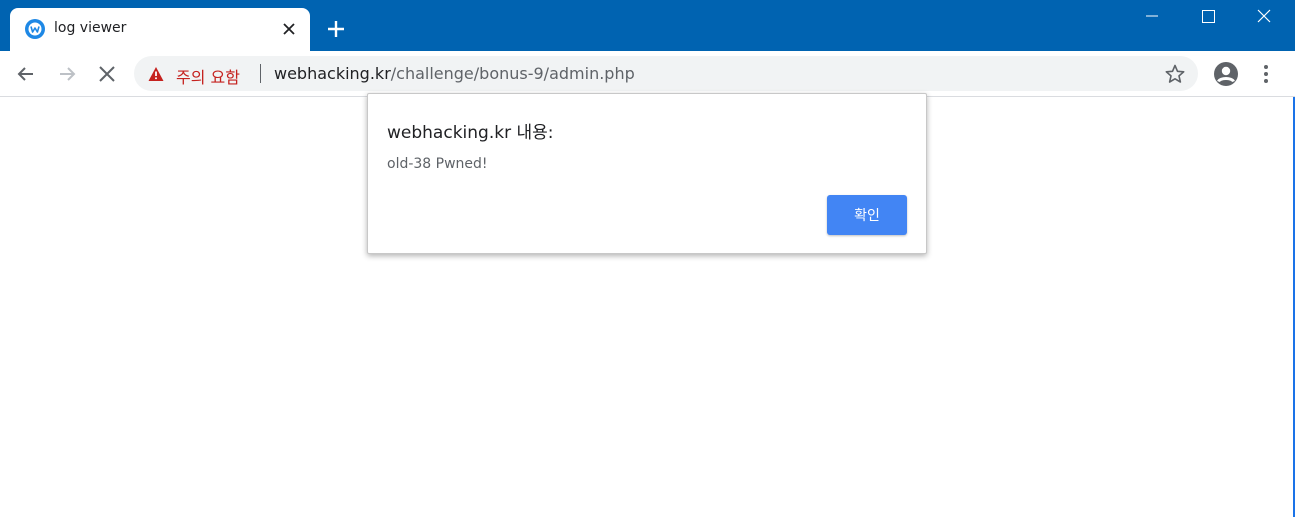 This screenshot has width=1295, height=517. What do you see at coordinates (26, 74) in the screenshot?
I see `back-arrow-icon` at bounding box center [26, 74].